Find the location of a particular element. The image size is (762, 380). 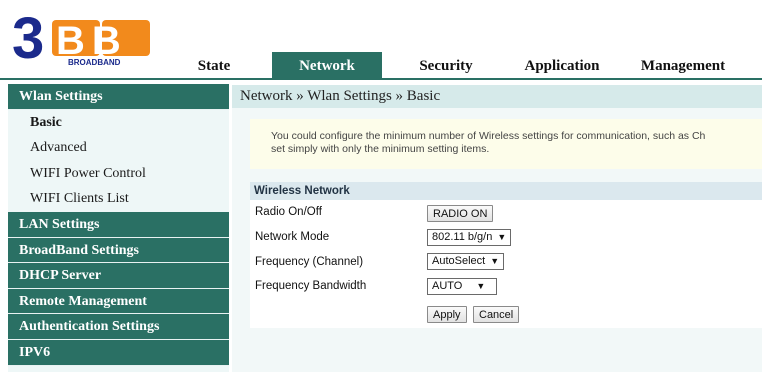

frequency-channel-select: AutoSelect ▼ is located at coordinates (466, 261).